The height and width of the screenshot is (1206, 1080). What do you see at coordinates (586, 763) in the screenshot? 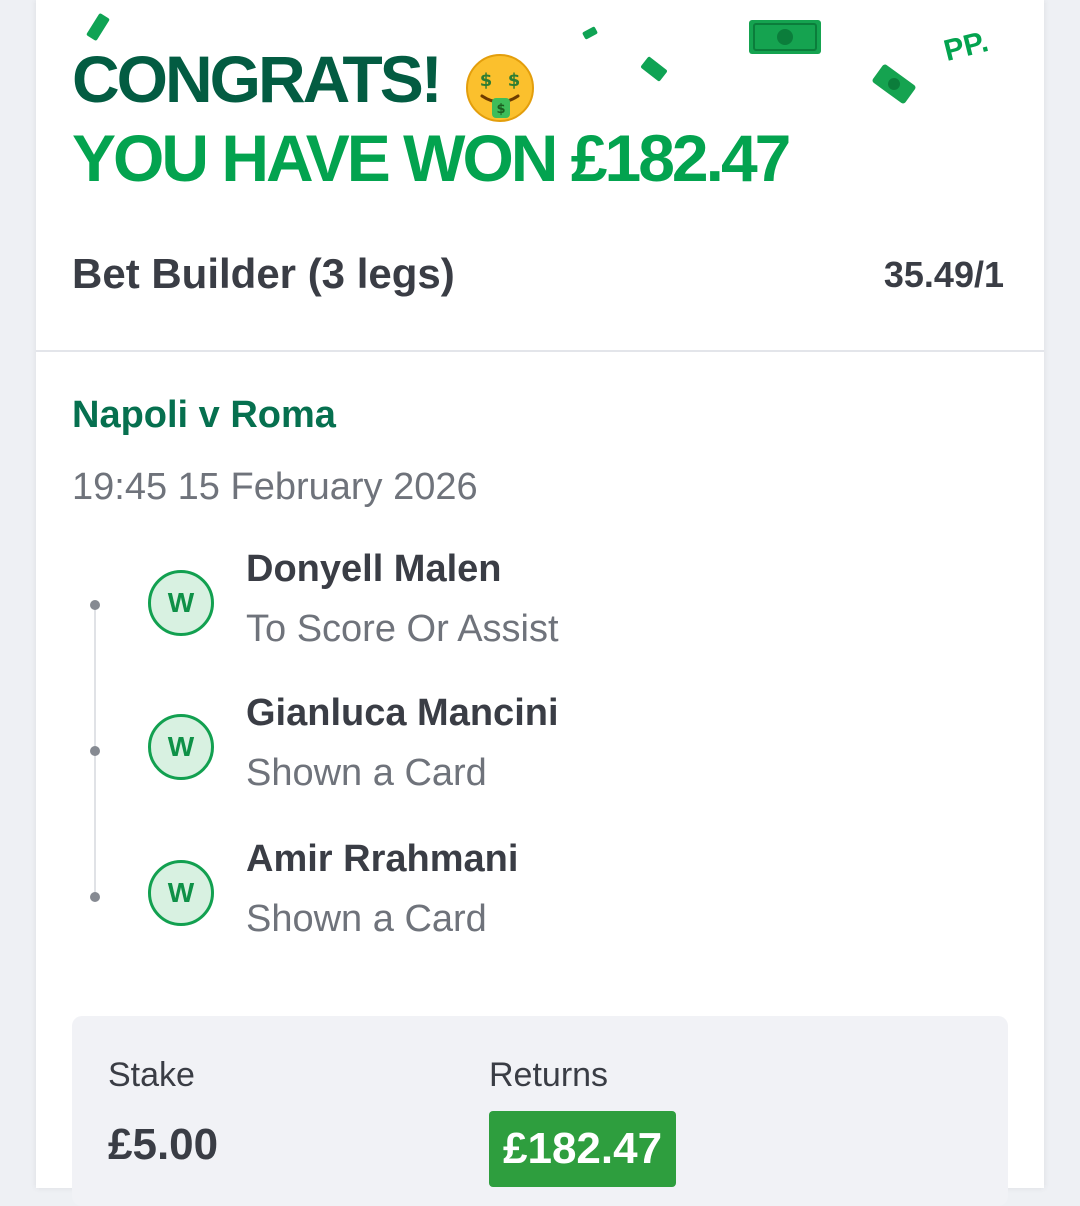
I see `bet-leg: W Gianluca Mancini Shown a Card` at bounding box center [586, 763].